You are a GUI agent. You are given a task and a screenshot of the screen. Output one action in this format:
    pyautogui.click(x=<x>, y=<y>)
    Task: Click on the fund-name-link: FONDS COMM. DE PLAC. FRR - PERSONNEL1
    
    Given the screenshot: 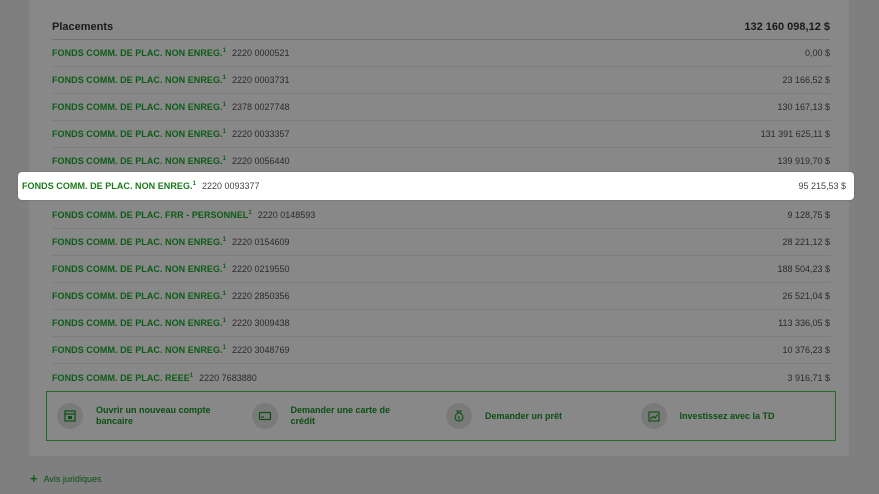 What is the action you would take?
    pyautogui.click(x=152, y=215)
    